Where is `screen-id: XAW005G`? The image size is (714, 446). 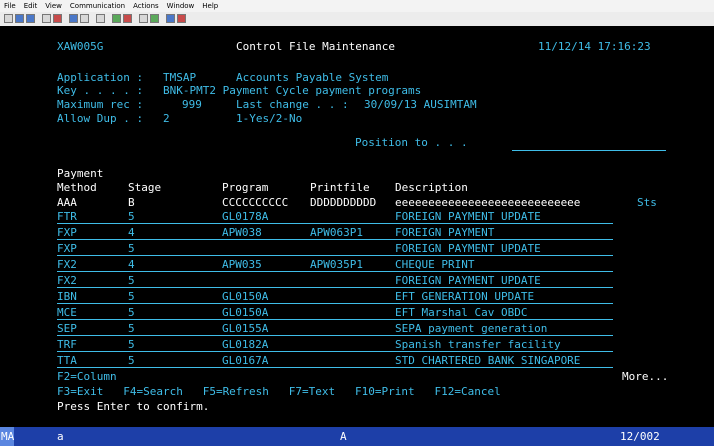 screen-id: XAW005G is located at coordinates (80, 46).